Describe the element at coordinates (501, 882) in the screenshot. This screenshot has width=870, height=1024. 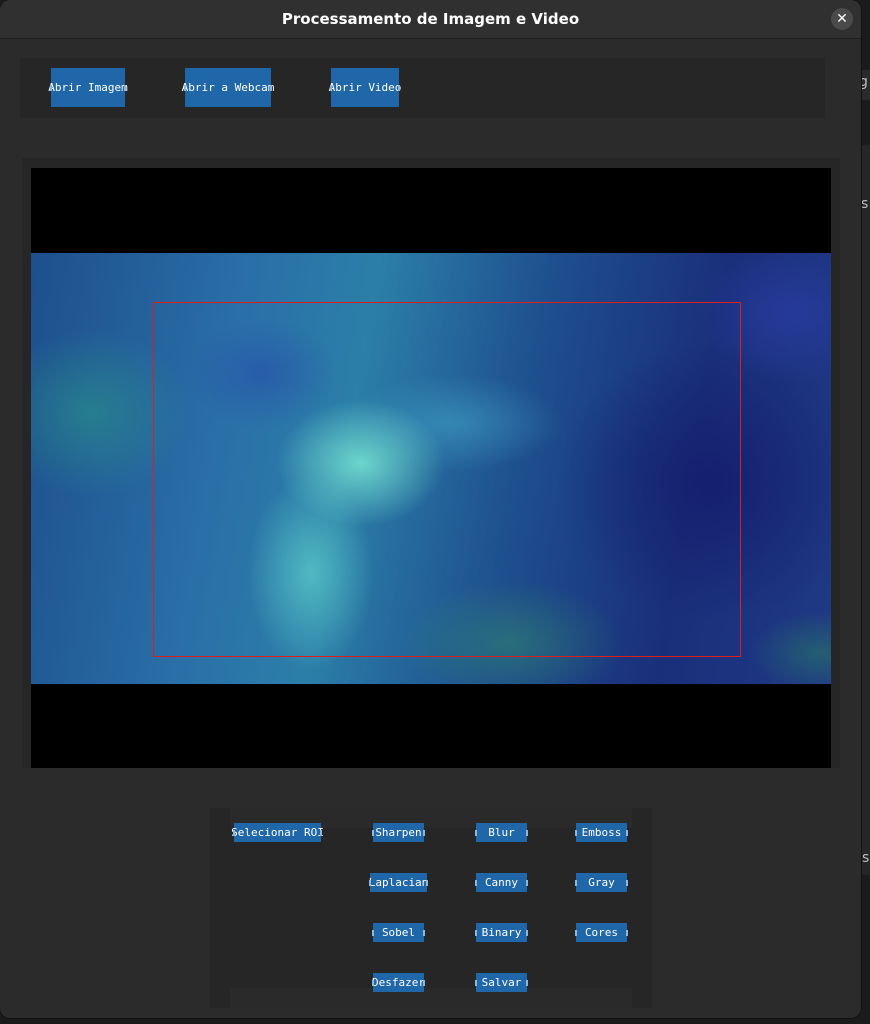
I see `canny-button: Canny` at that location.